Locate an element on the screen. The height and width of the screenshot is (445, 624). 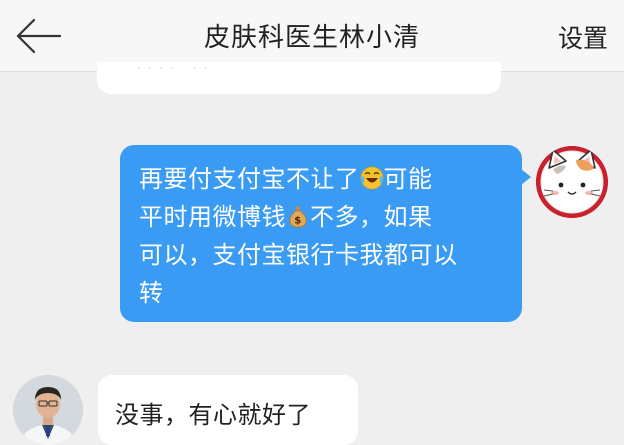
money-bag-emoji-icon: $ is located at coordinates (298, 217).